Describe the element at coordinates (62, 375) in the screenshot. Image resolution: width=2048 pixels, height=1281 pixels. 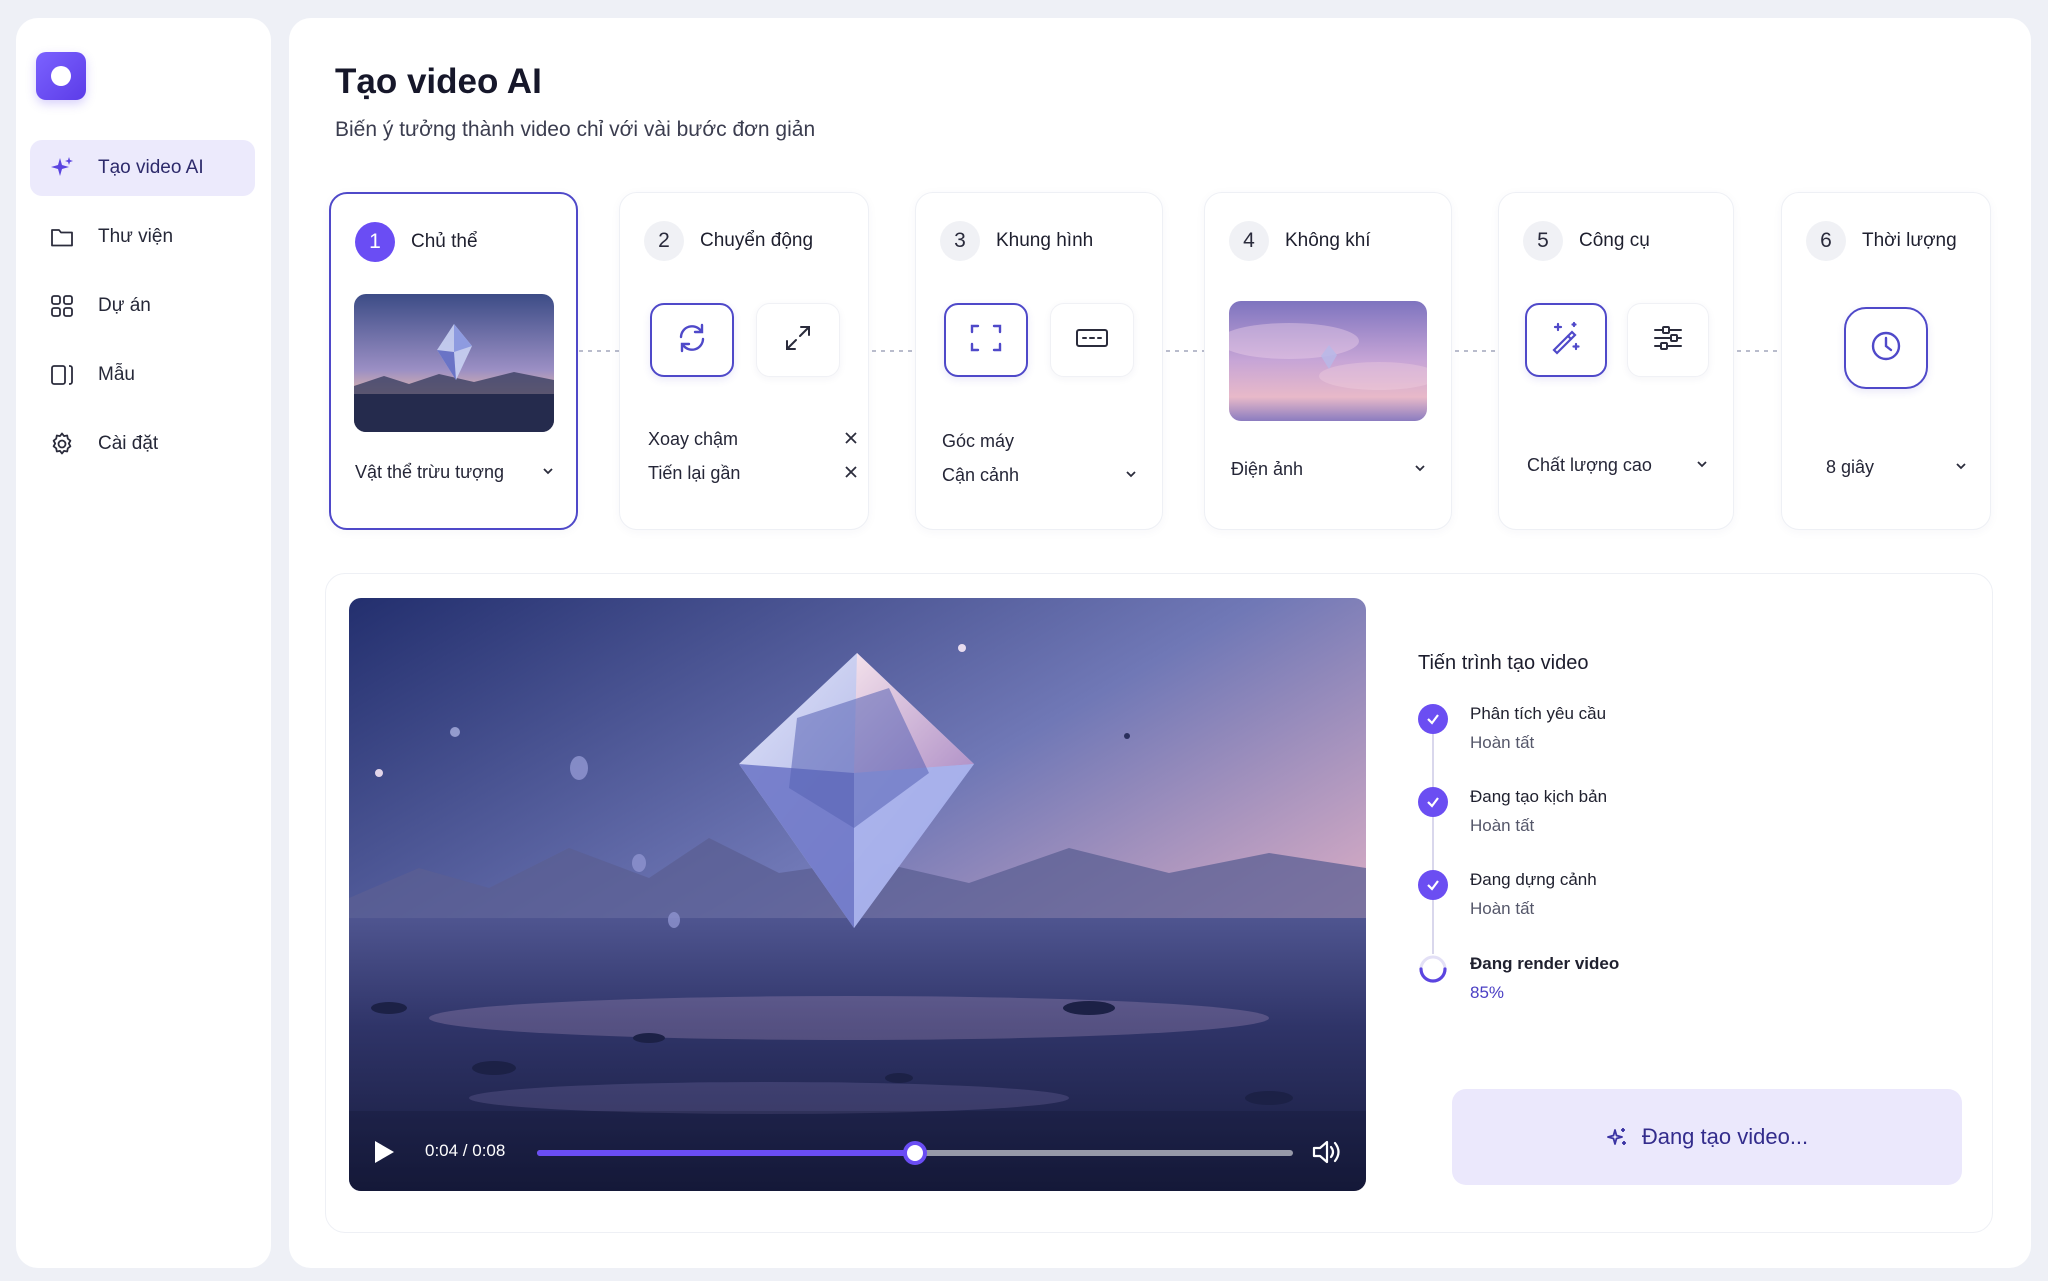
I see `template-icon` at that location.